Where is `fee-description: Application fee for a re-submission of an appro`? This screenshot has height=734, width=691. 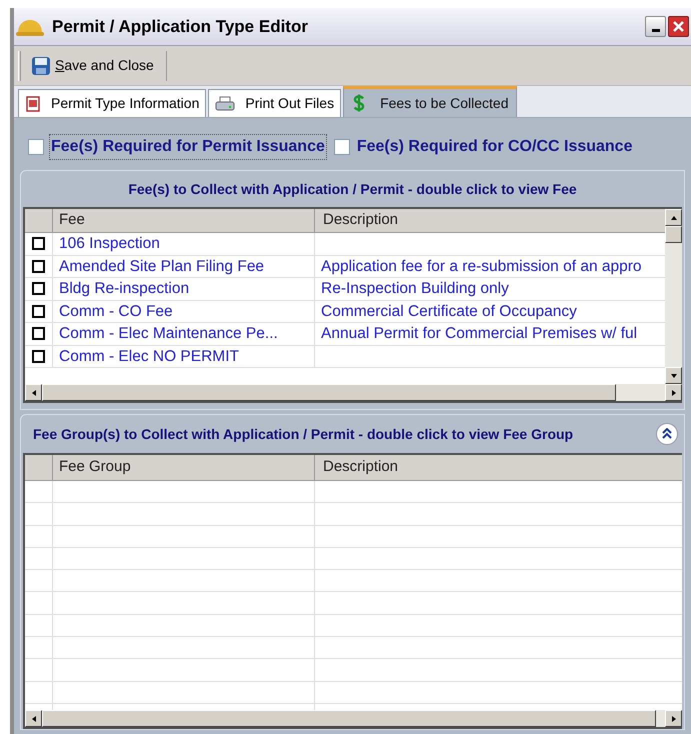 fee-description: Application fee for a re-submission of an appro is located at coordinates (481, 266).